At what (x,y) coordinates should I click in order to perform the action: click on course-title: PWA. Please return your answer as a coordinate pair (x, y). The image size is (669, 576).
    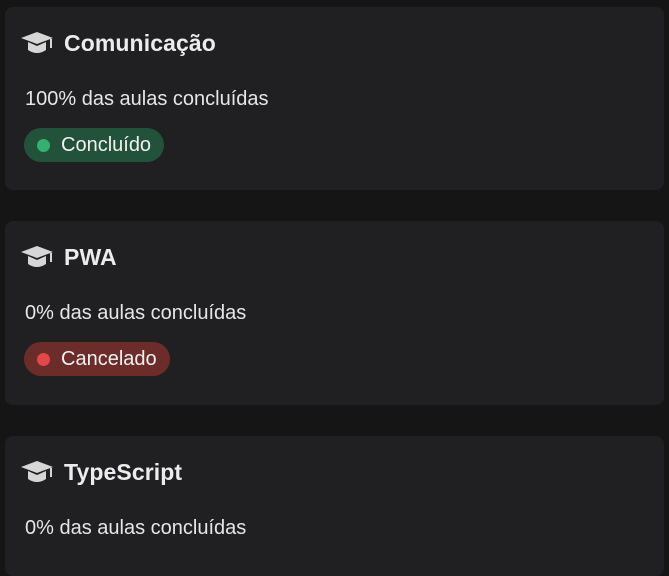
    Looking at the image, I should click on (90, 257).